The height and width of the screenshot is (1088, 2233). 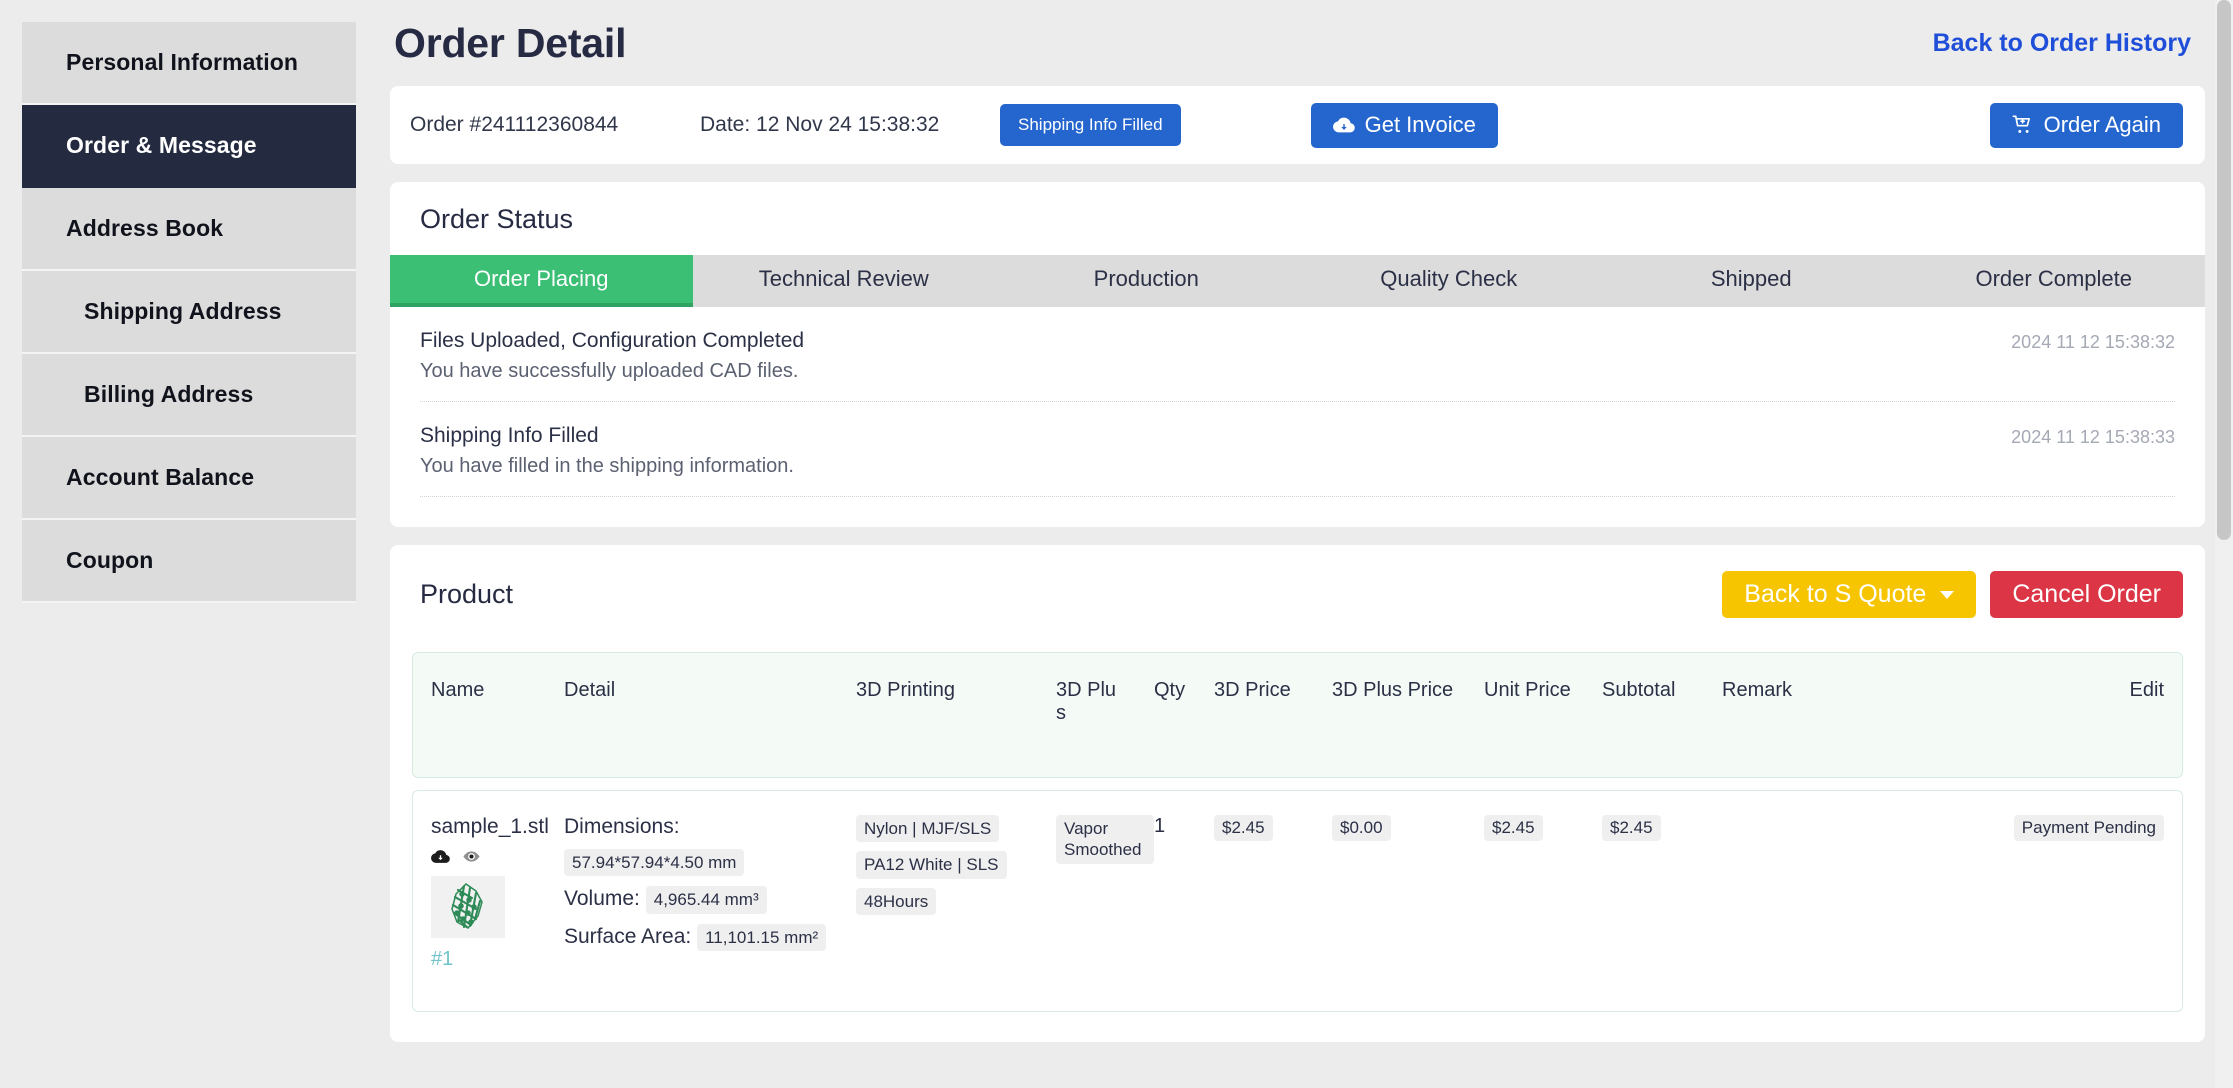 I want to click on back-to-order-history-link: Back to Order History, so click(x=2062, y=43).